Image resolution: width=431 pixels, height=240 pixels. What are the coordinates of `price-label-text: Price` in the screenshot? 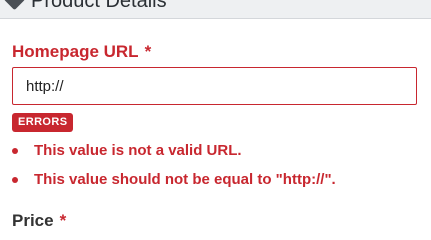 It's located at (33, 220).